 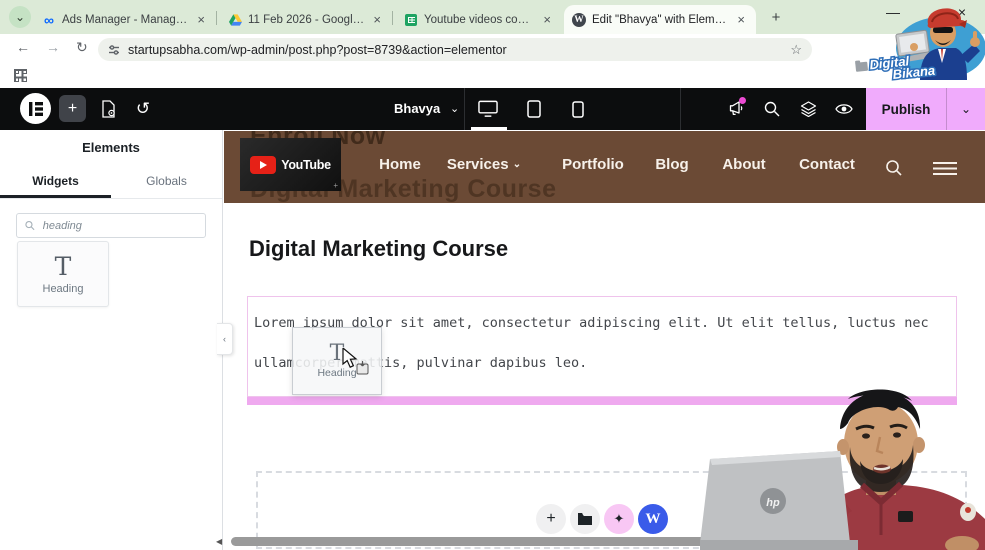 I want to click on nav-home: Home, so click(x=400, y=164).